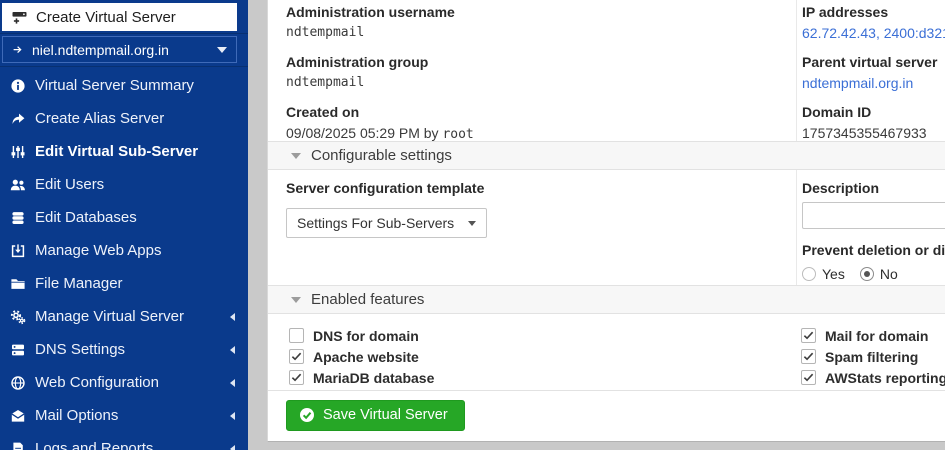  What do you see at coordinates (809, 274) in the screenshot?
I see `prevent-yes-radio` at bounding box center [809, 274].